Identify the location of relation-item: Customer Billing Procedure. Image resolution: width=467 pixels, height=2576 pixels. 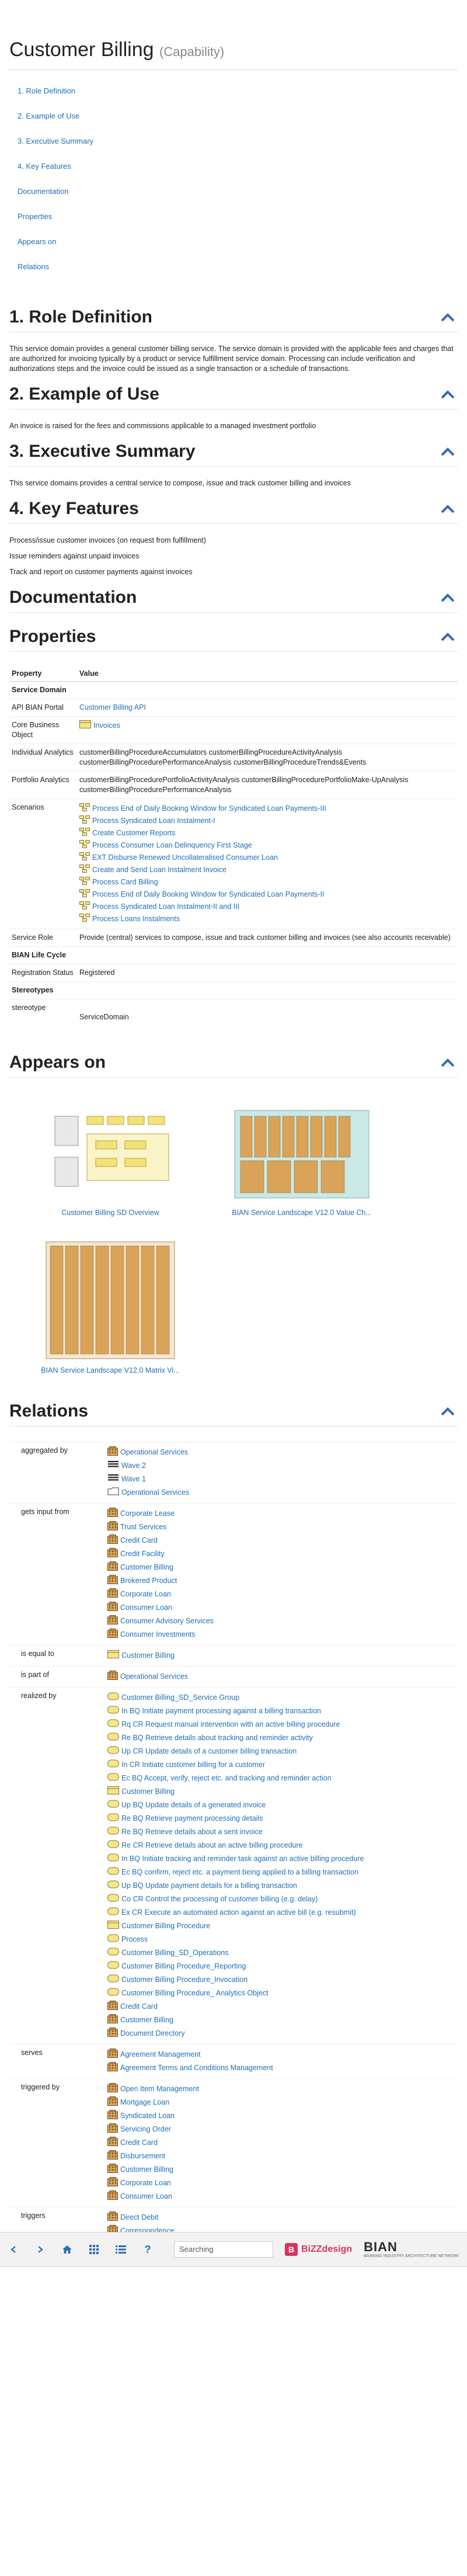
(281, 1926).